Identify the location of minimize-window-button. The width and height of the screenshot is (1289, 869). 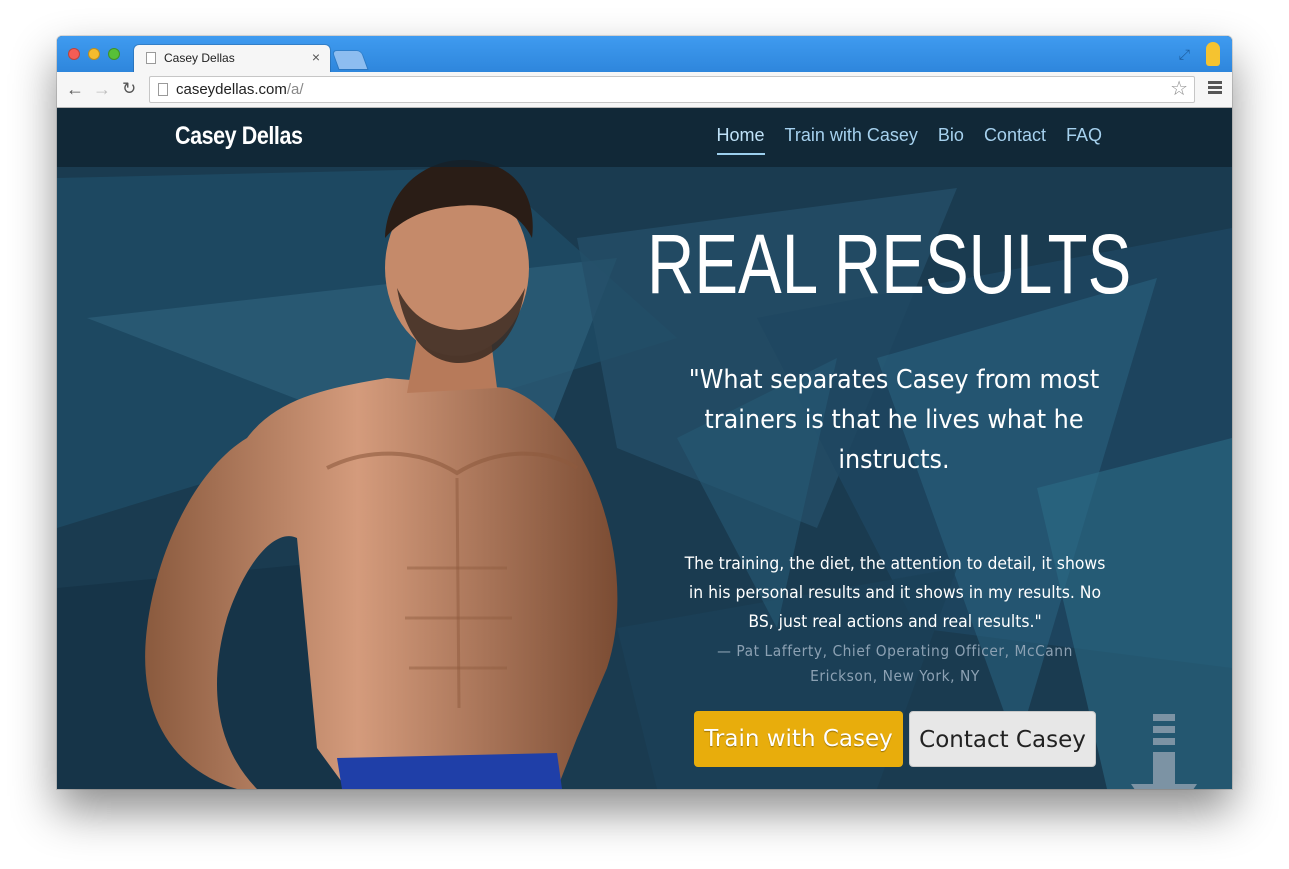
(94, 54).